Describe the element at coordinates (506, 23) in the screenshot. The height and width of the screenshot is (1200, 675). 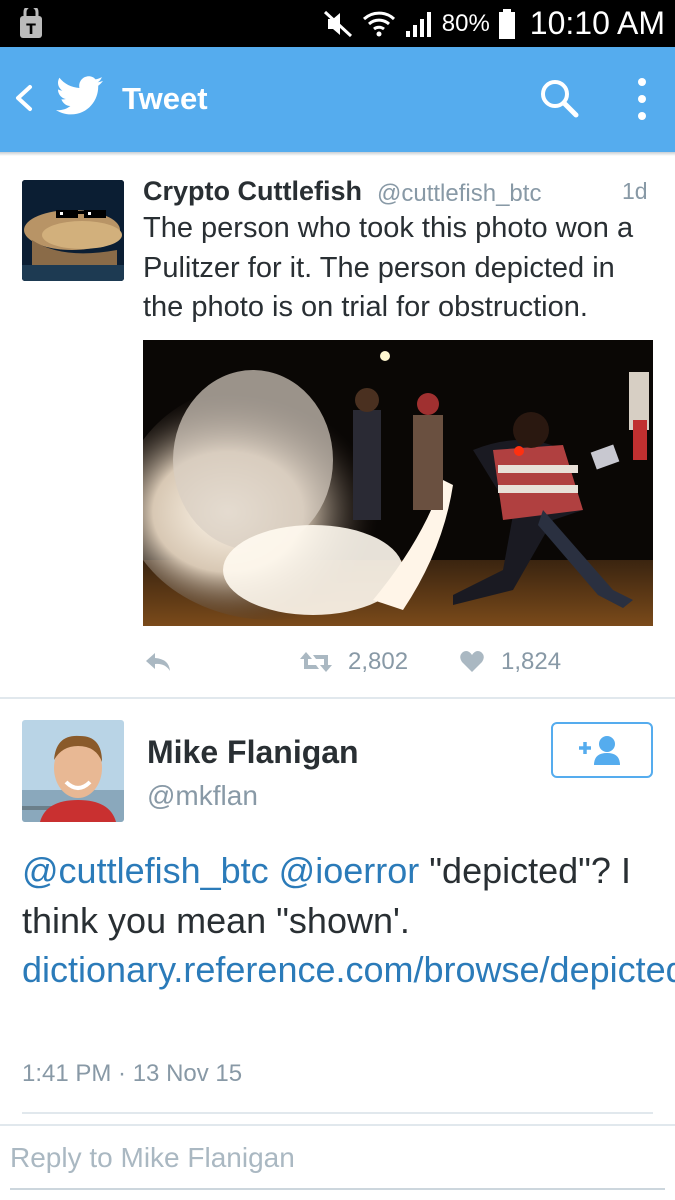
I see `battery-icon` at that location.